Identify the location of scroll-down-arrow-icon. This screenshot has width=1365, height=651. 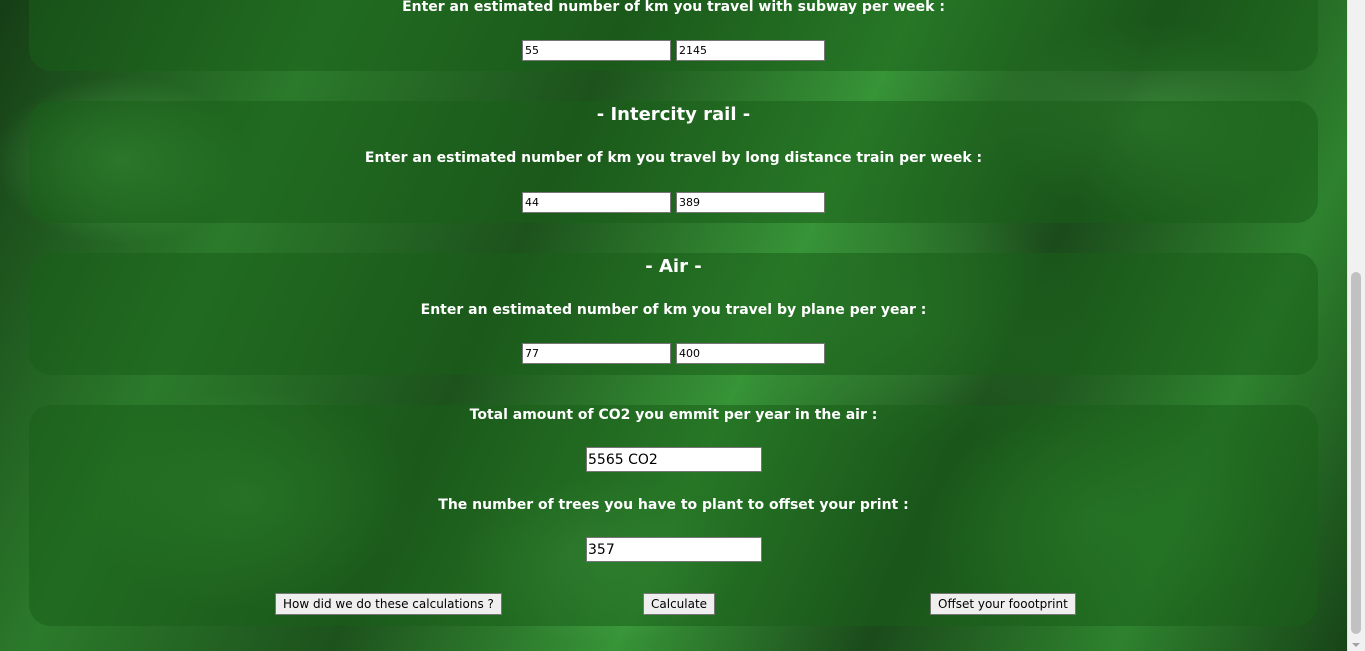
(1356, 645).